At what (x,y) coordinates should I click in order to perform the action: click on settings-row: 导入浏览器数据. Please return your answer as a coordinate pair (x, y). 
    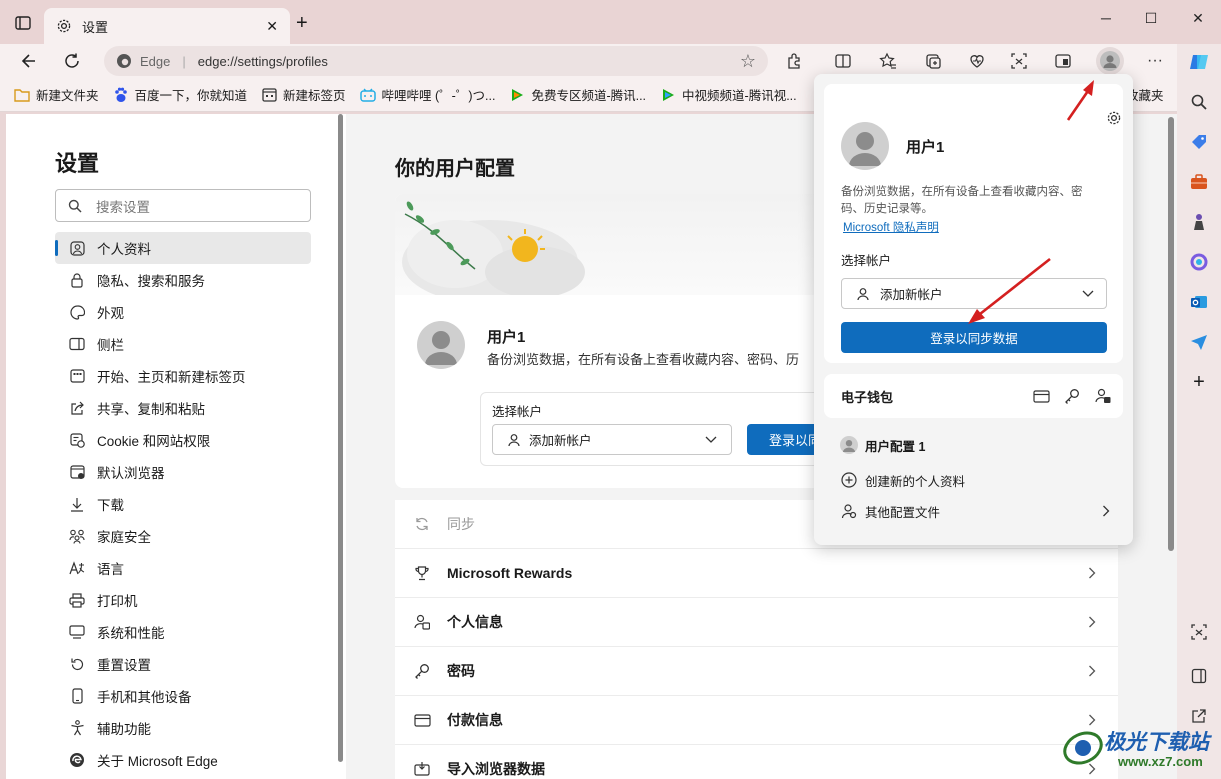
    Looking at the image, I should click on (756, 762).